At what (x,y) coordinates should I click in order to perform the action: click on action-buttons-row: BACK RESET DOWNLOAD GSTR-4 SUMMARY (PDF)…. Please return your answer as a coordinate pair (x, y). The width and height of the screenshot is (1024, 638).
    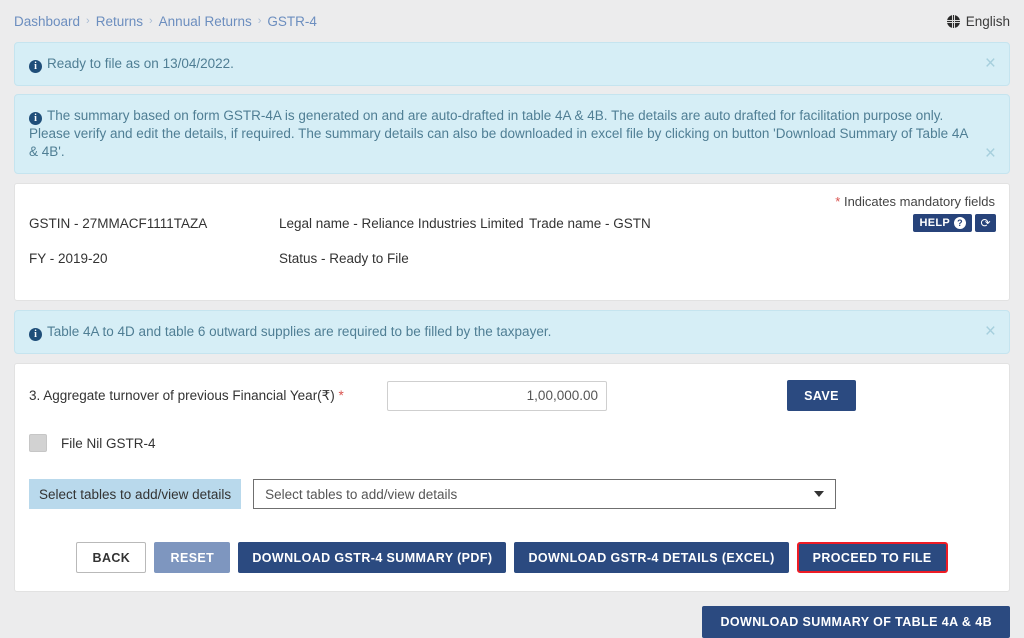
    Looking at the image, I should click on (512, 557).